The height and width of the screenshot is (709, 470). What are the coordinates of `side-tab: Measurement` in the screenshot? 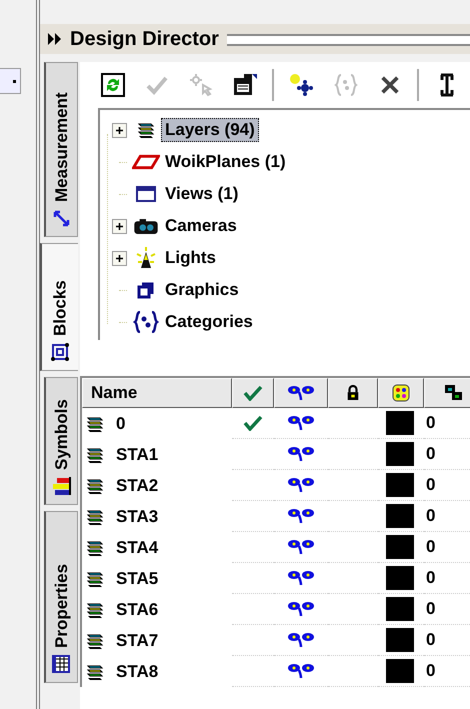 It's located at (61, 149).